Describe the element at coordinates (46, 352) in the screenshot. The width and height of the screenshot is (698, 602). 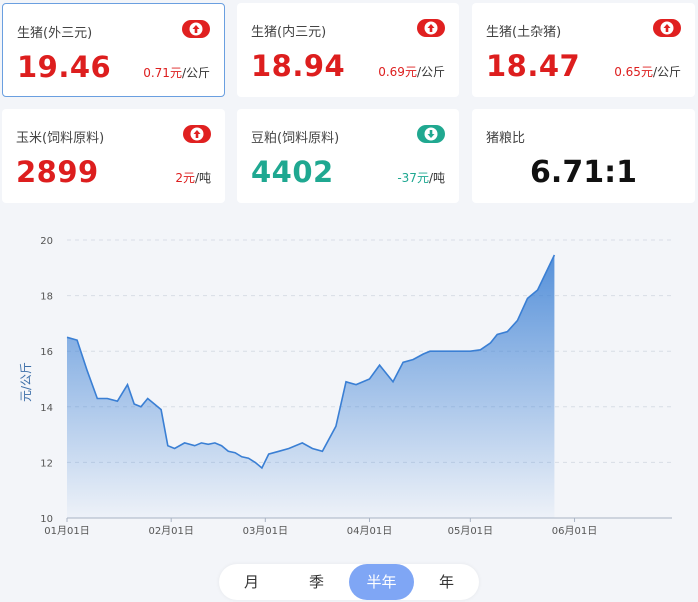
I see `y-tick-label: 16` at that location.